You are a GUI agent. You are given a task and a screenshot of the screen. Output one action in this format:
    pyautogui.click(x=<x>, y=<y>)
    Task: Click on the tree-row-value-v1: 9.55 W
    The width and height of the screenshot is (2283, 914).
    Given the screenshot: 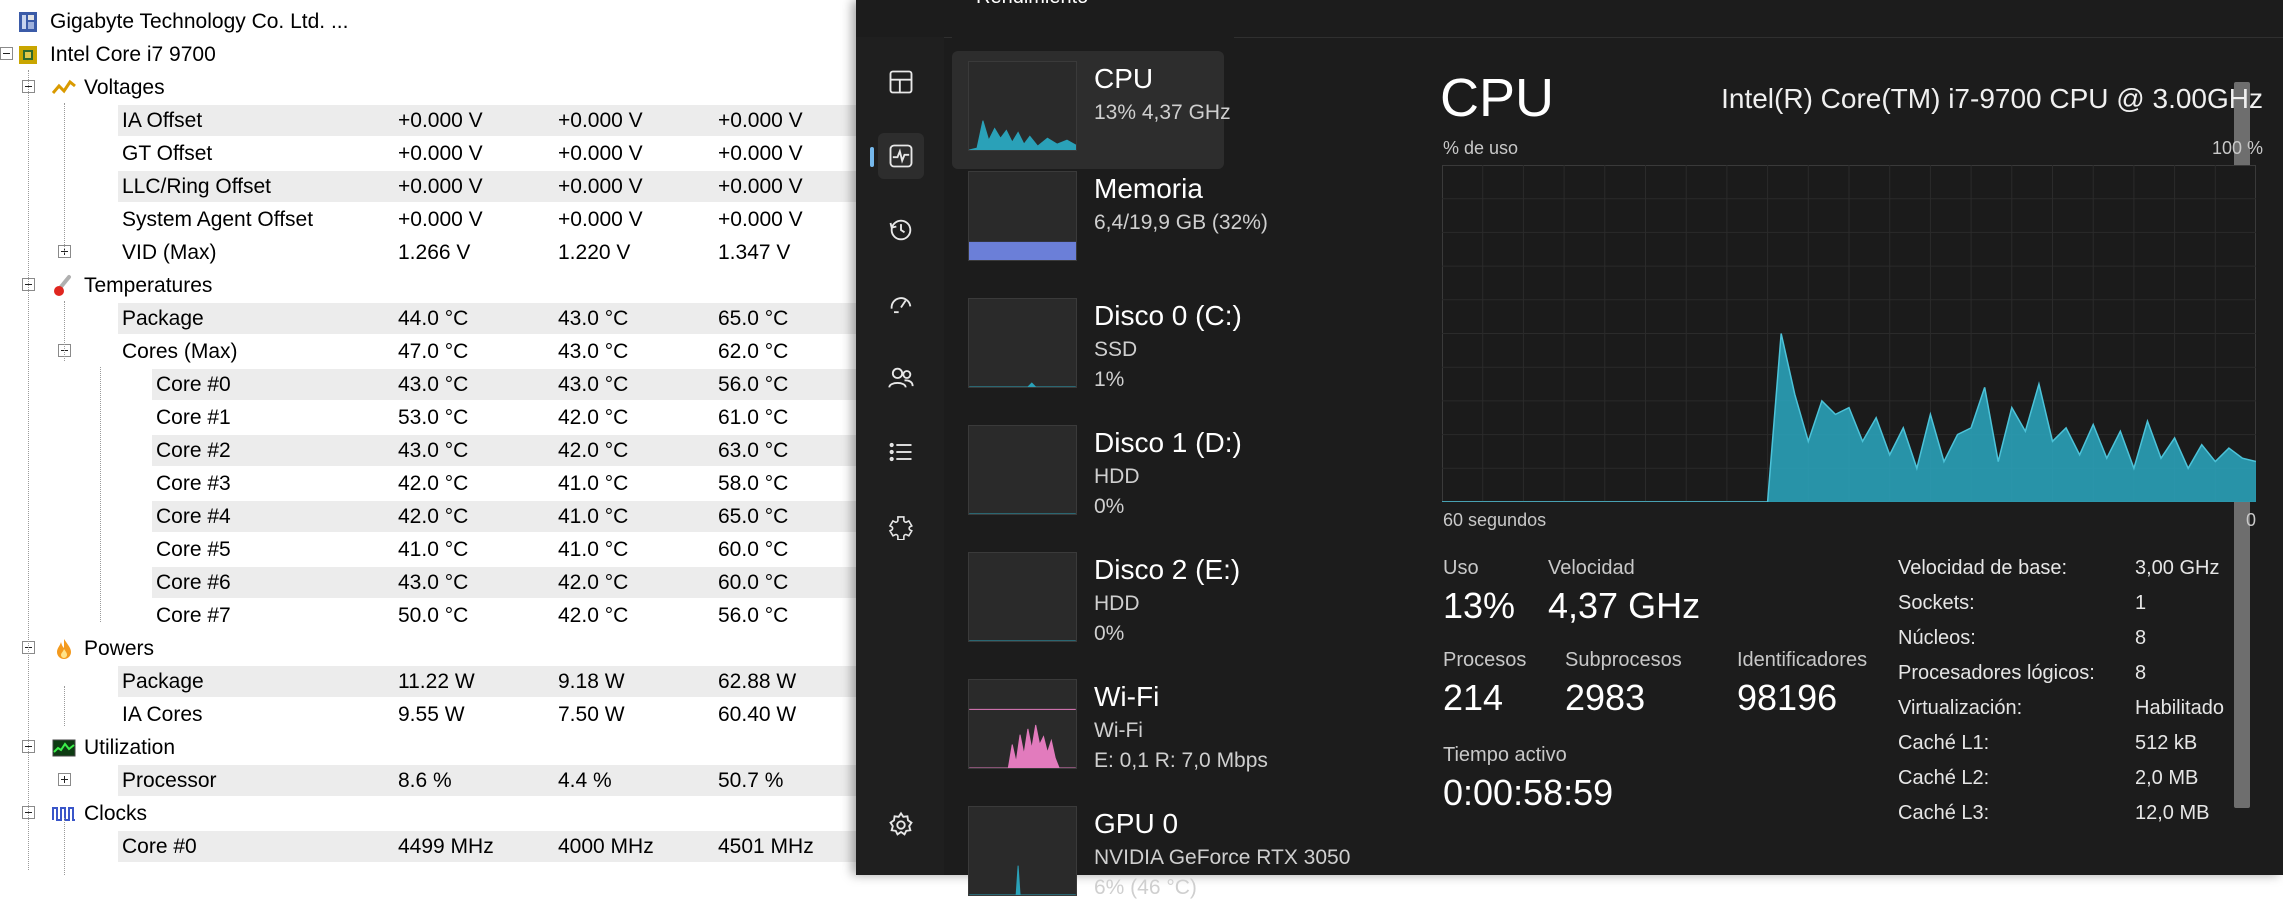 What is the action you would take?
    pyautogui.click(x=431, y=714)
    